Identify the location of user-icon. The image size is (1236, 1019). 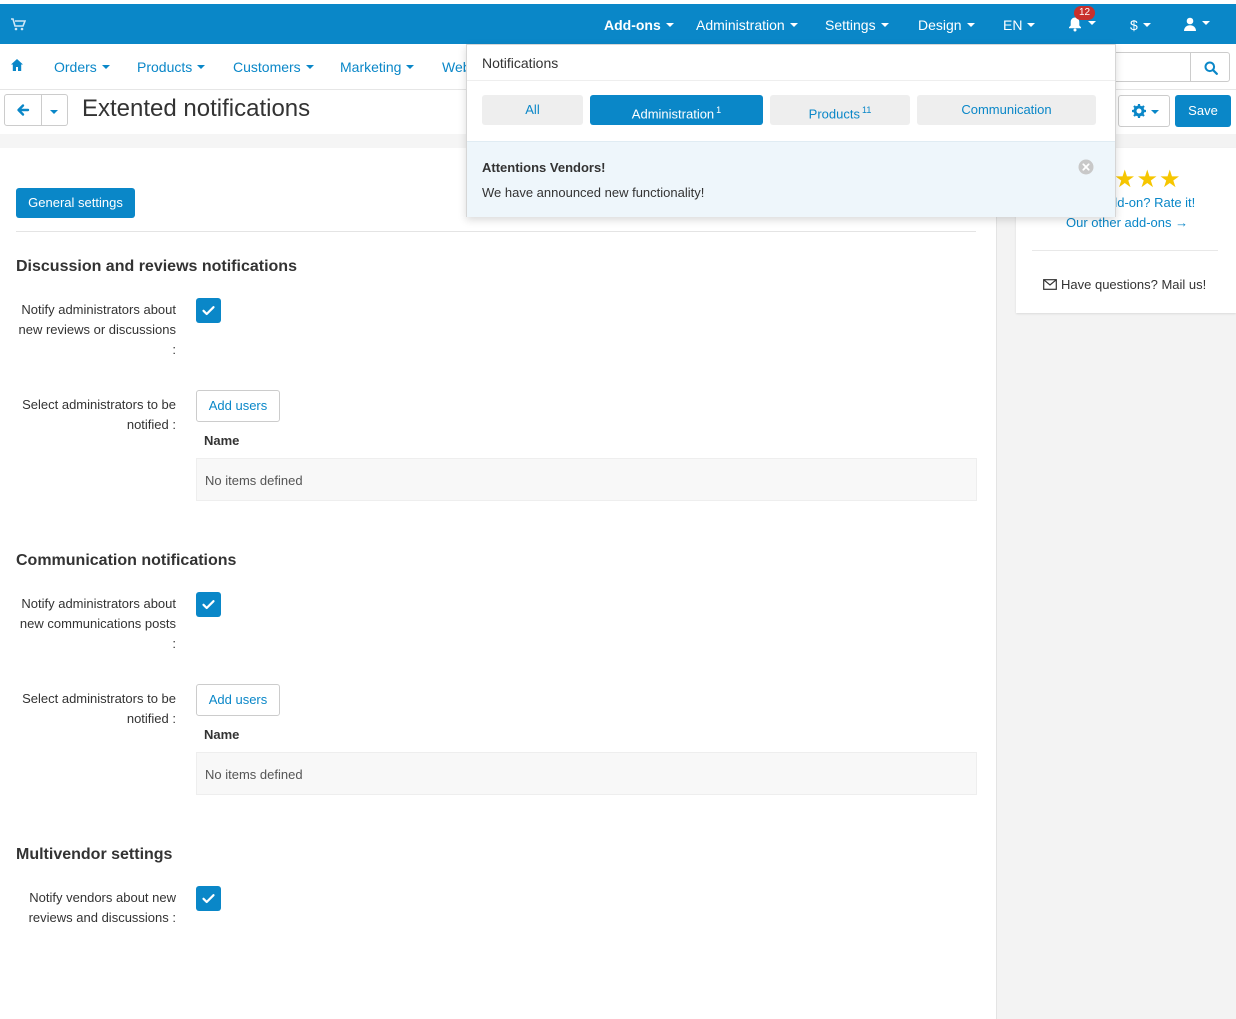
(1190, 24).